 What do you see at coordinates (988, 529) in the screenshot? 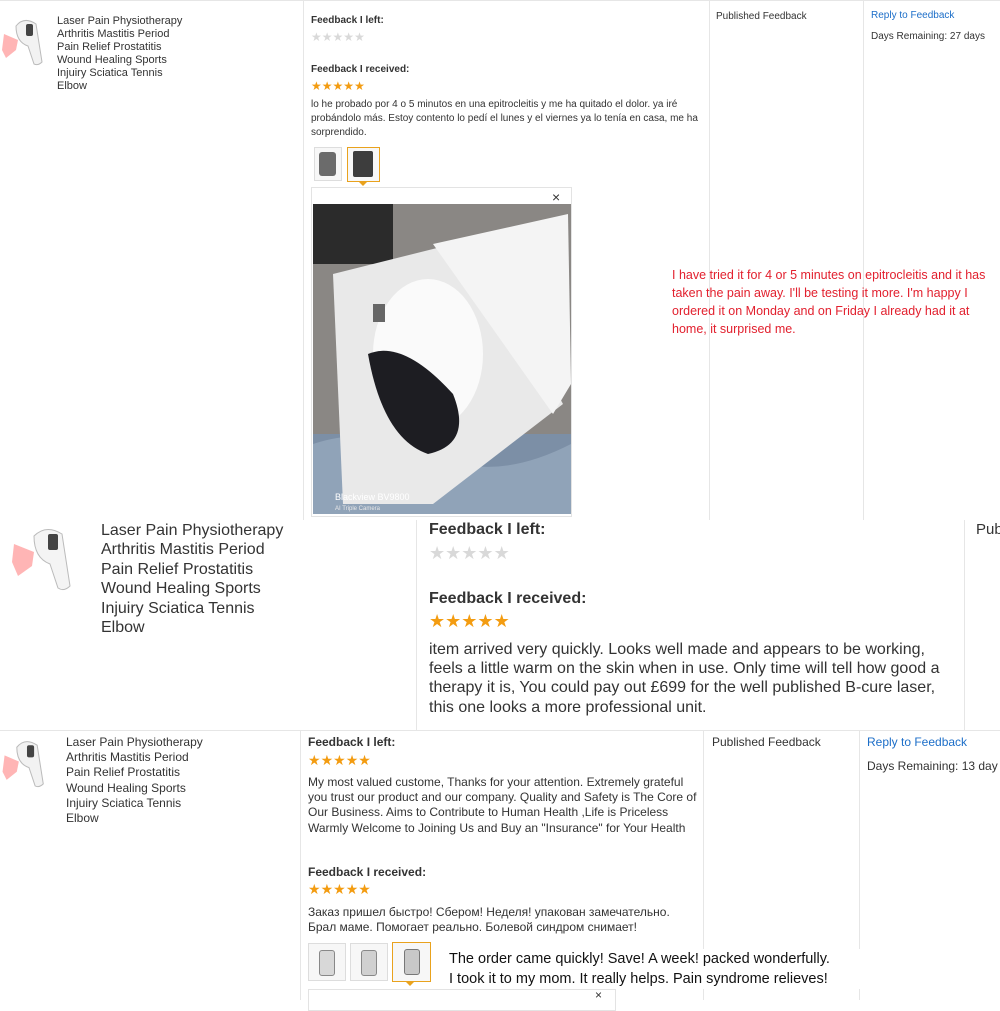
I see `feedback-status-clipped: Pub` at bounding box center [988, 529].